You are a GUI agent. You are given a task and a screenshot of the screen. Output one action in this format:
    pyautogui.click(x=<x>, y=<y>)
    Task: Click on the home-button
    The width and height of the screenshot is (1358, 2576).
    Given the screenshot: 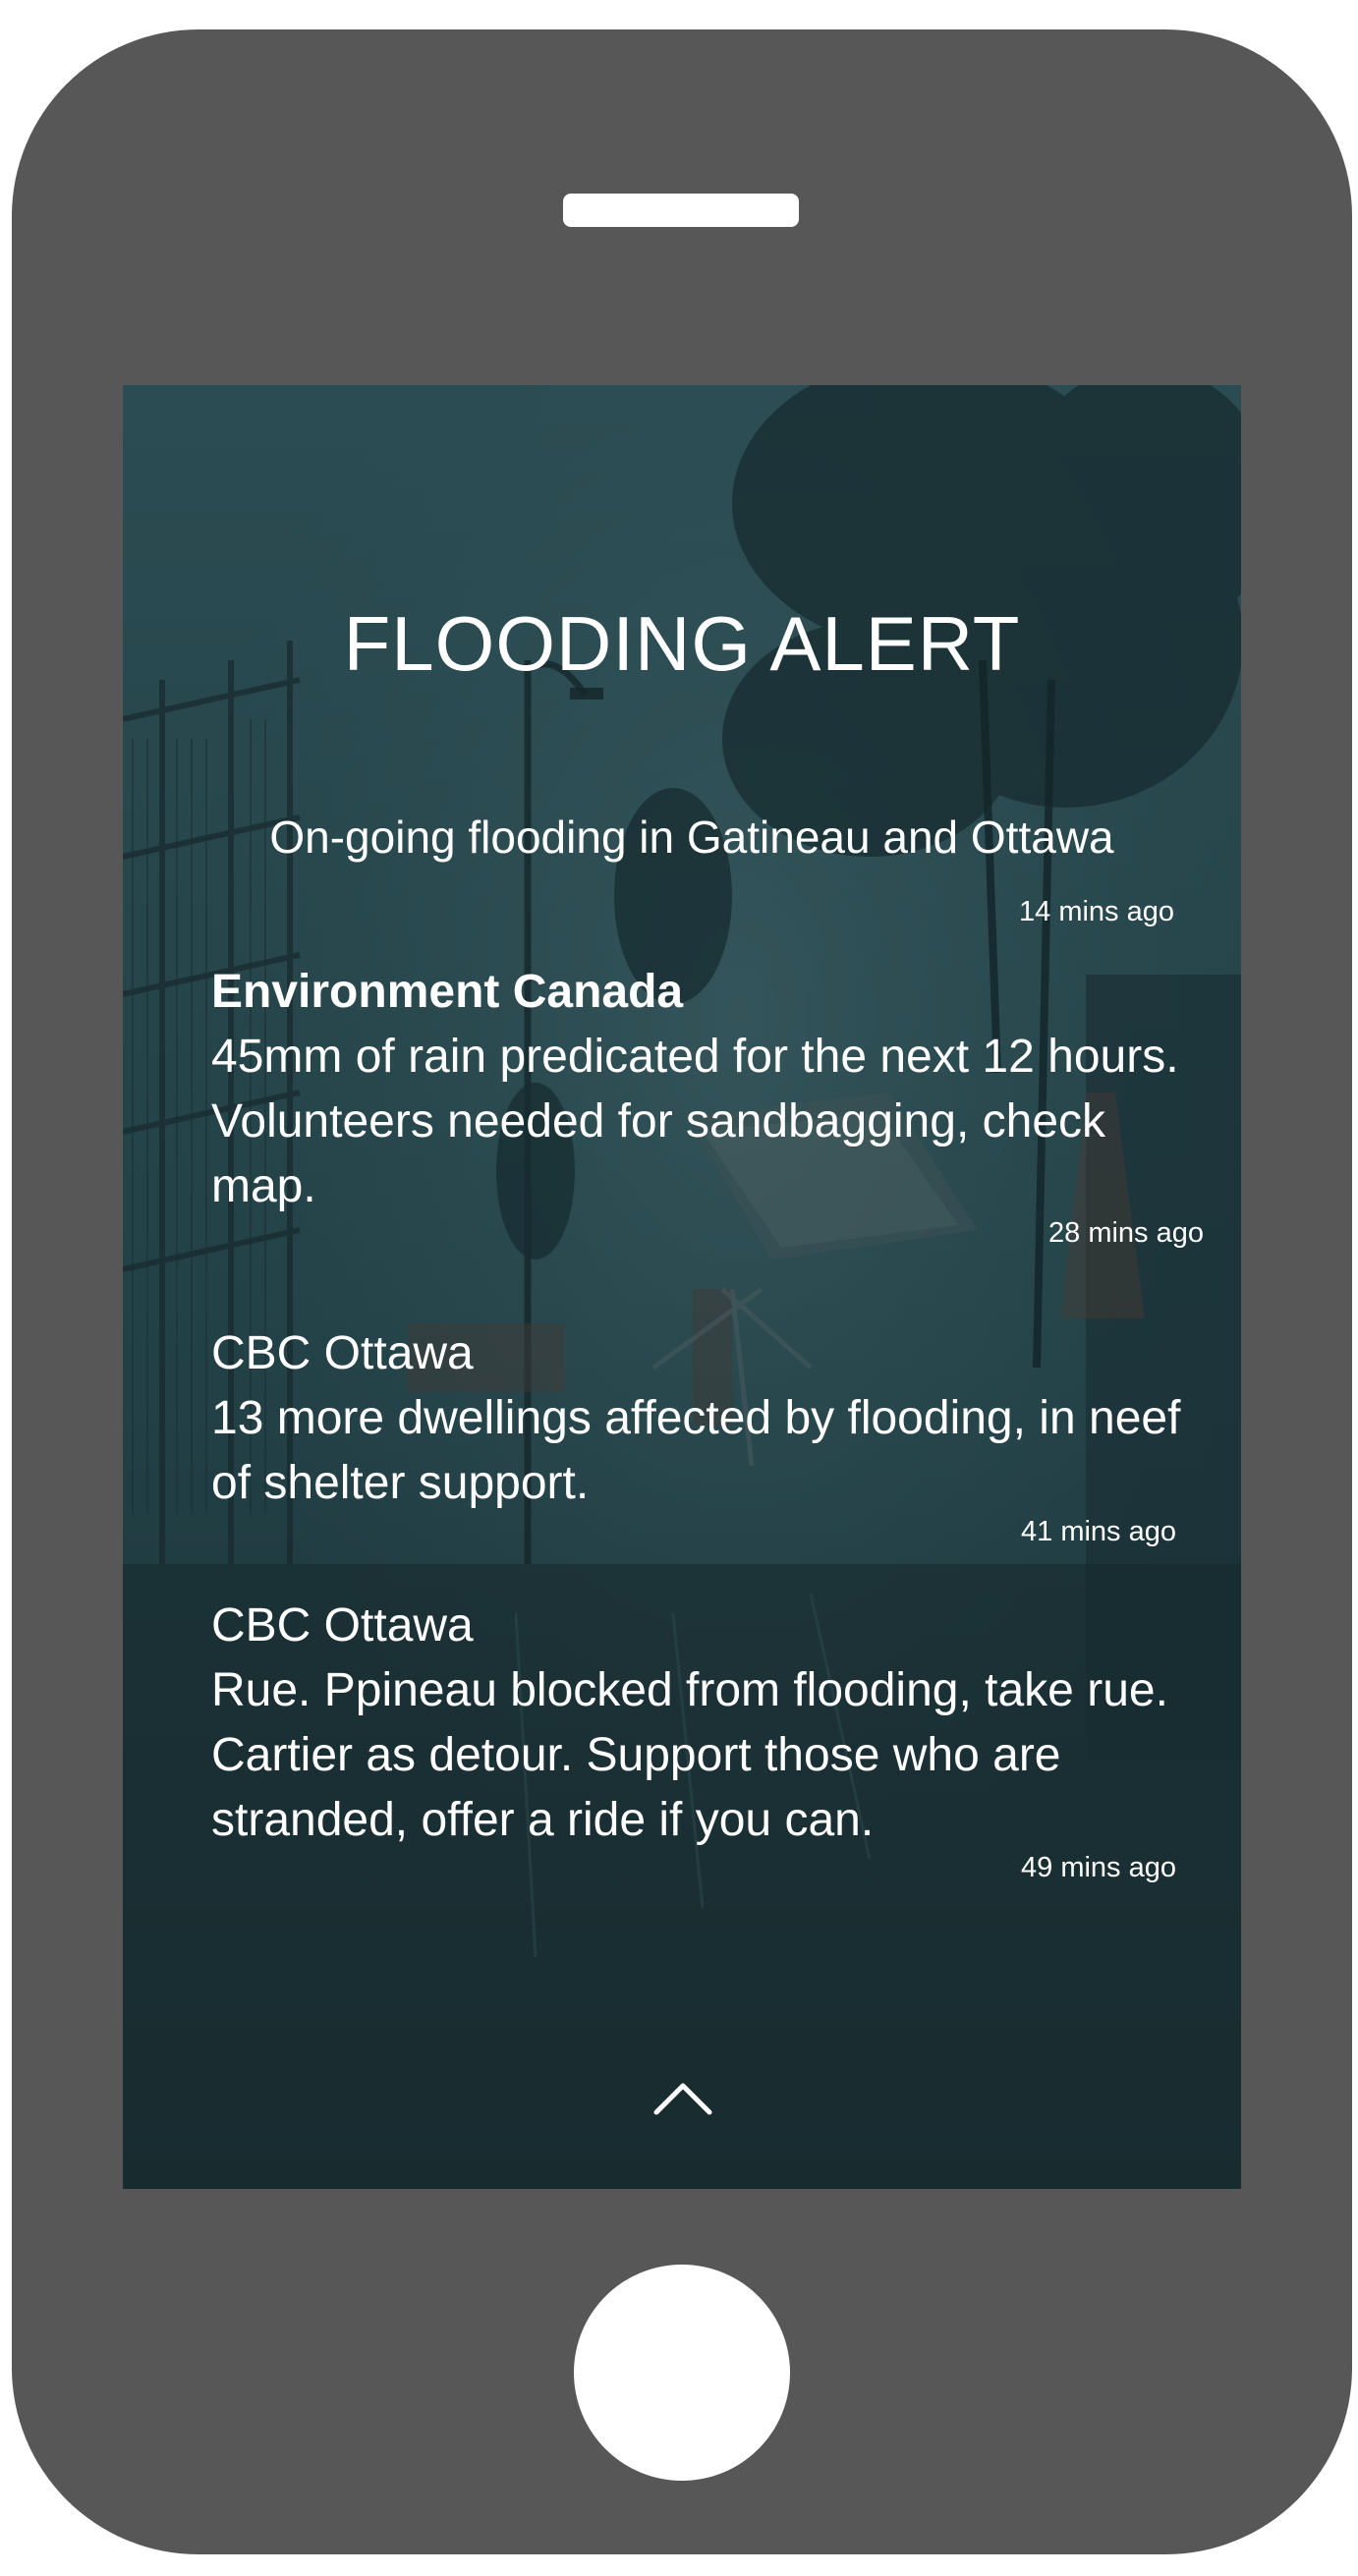 What is the action you would take?
    pyautogui.click(x=682, y=2373)
    